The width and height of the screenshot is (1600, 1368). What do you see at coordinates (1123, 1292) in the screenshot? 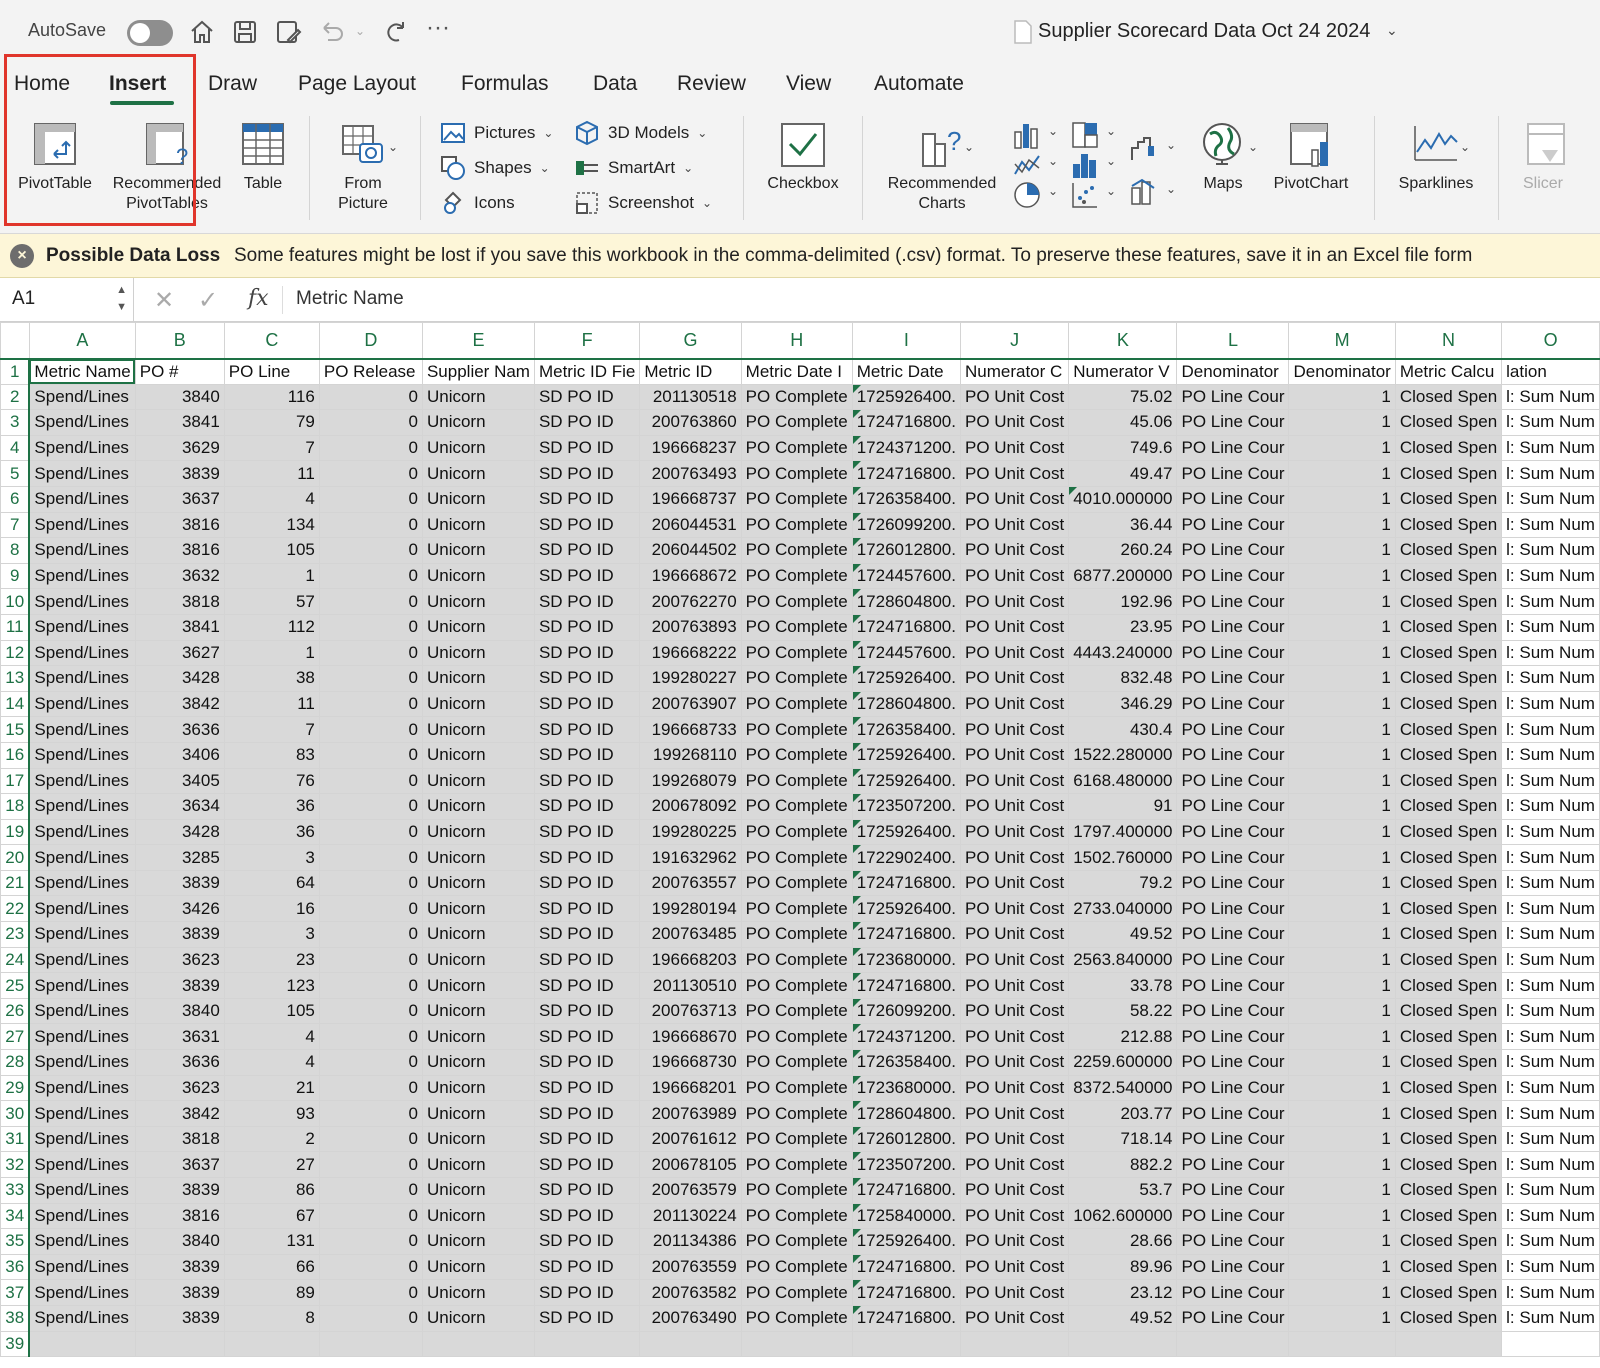
I see `cell: 23.12` at bounding box center [1123, 1292].